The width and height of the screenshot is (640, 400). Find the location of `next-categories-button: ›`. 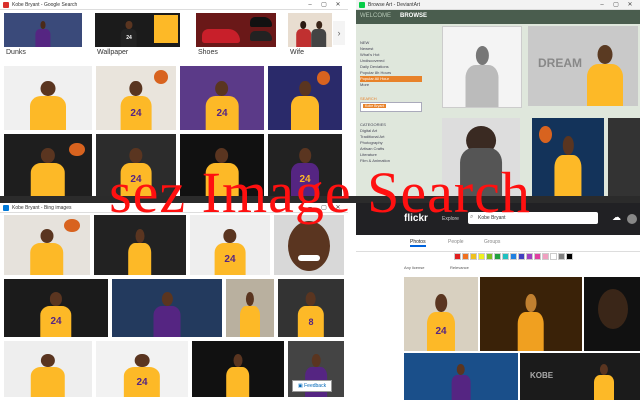

next-categories-button: › is located at coordinates (339, 33).